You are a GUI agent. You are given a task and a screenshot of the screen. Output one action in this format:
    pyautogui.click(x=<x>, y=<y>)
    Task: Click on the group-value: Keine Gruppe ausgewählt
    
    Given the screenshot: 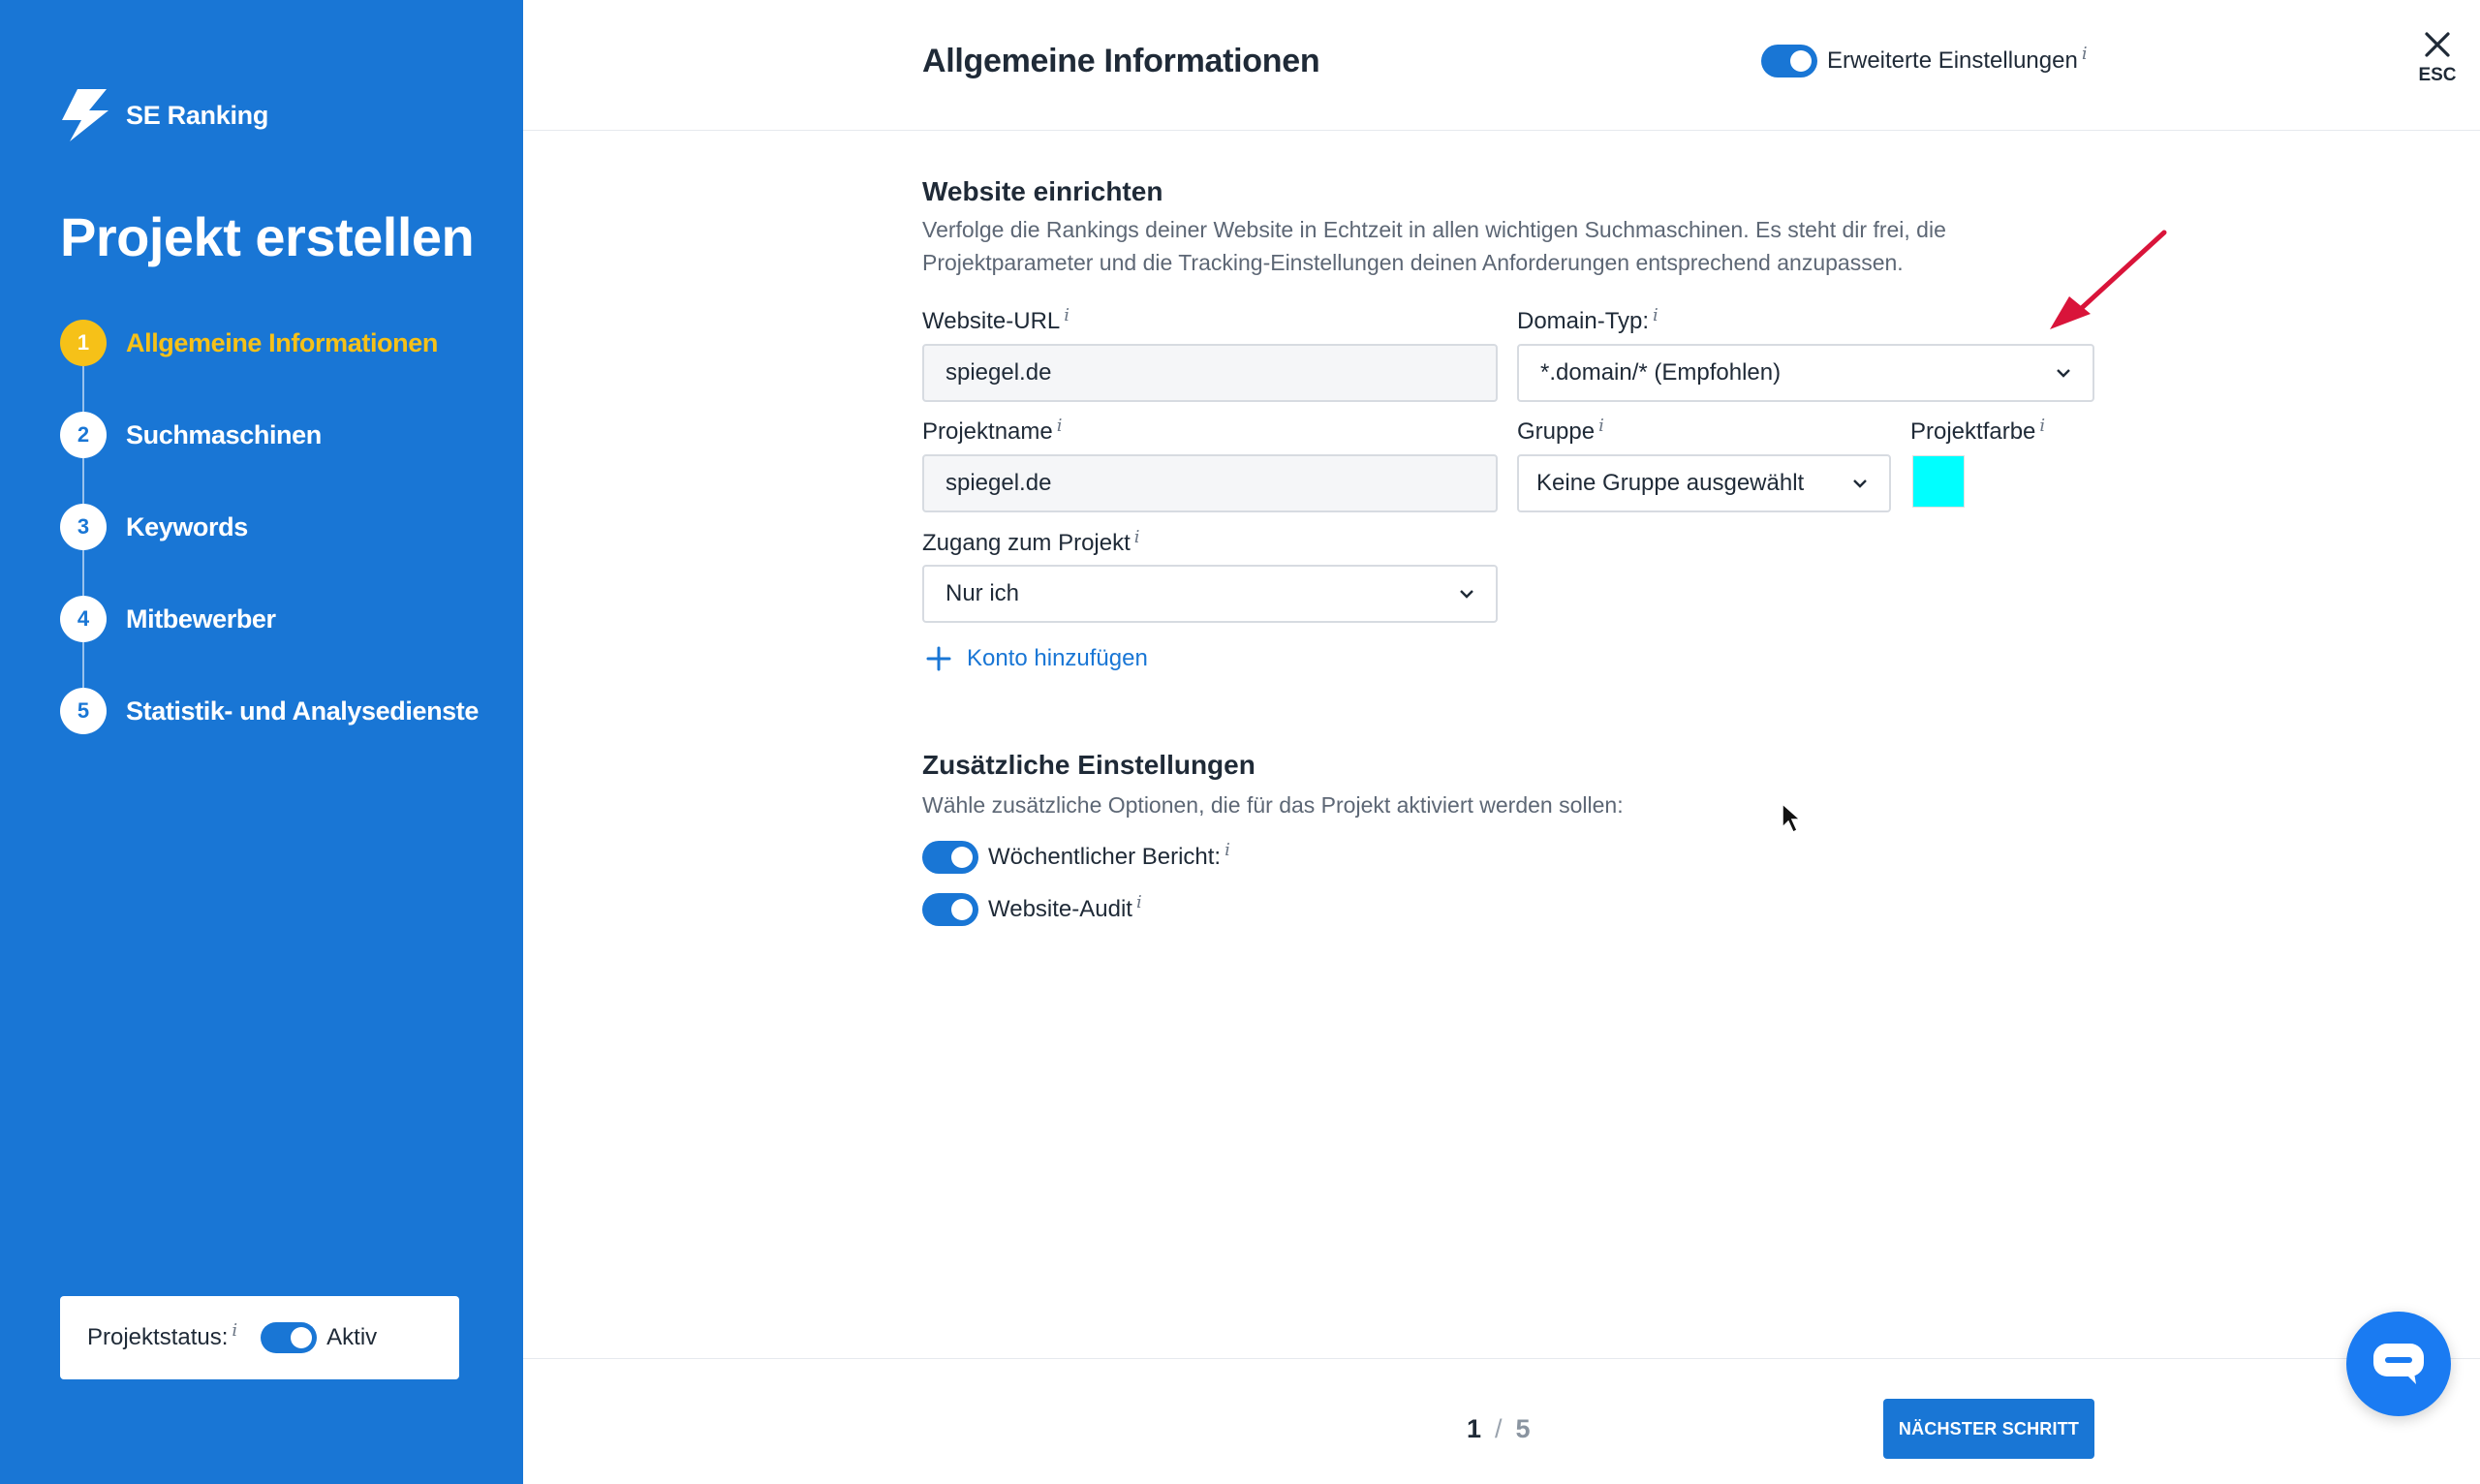 What is the action you would take?
    pyautogui.click(x=1670, y=483)
    